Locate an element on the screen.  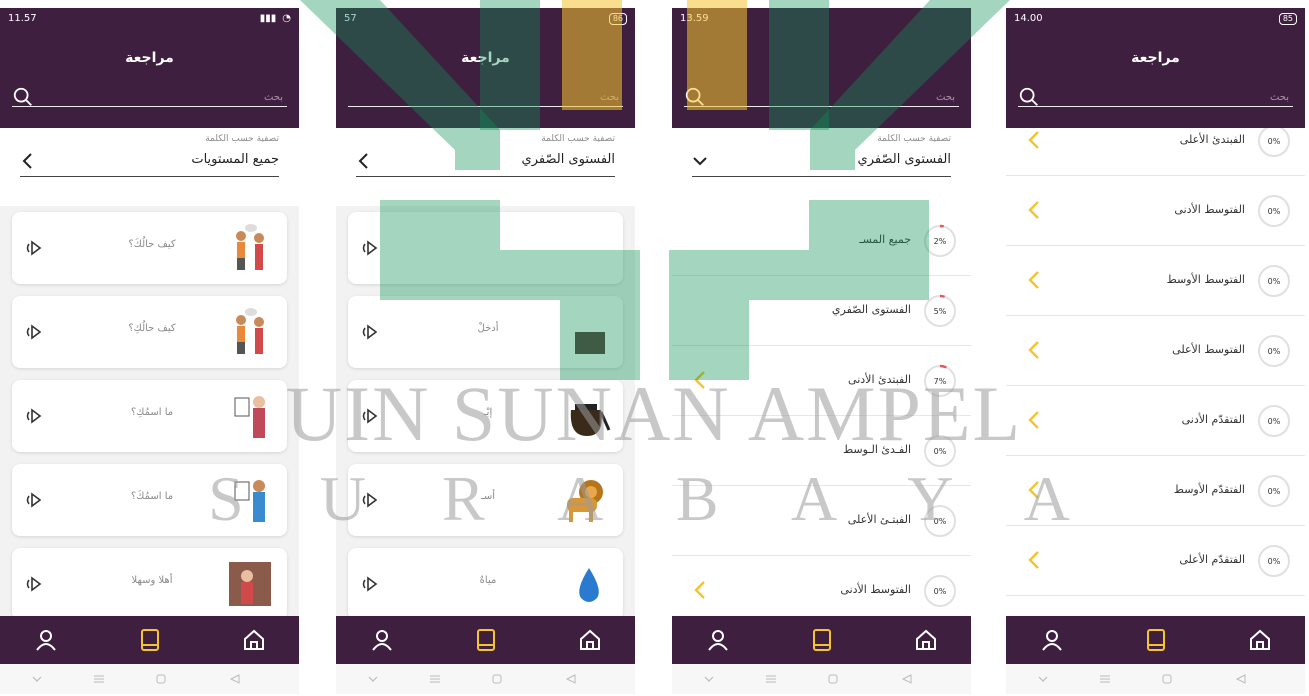
vocabulary-card: أهلا وسهلا is located at coordinates (149, 582).